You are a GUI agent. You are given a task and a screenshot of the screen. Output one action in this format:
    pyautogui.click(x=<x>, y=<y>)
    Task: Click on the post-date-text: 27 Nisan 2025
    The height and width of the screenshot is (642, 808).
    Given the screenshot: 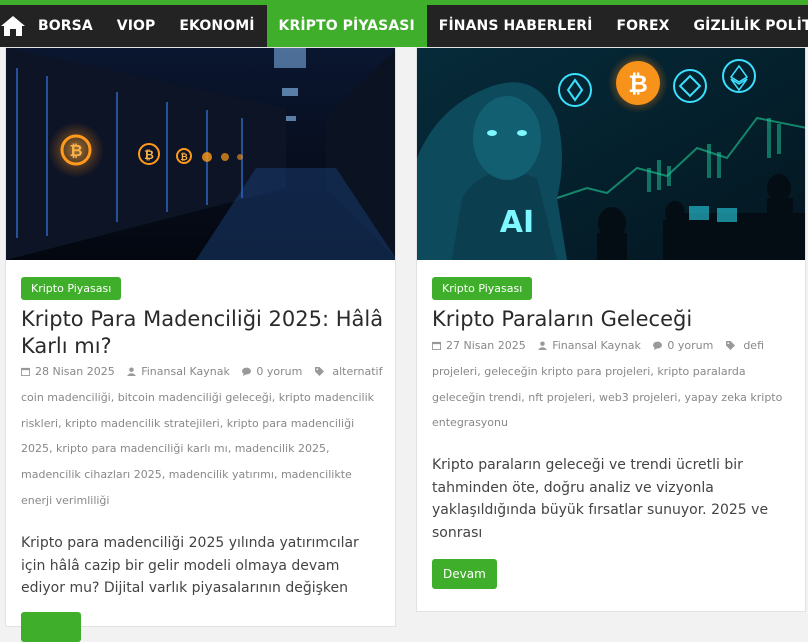 What is the action you would take?
    pyautogui.click(x=486, y=345)
    